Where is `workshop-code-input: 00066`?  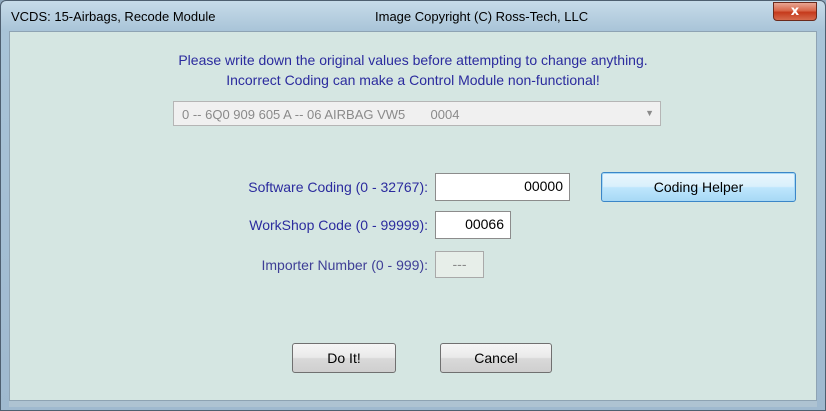
workshop-code-input: 00066 is located at coordinates (473, 225).